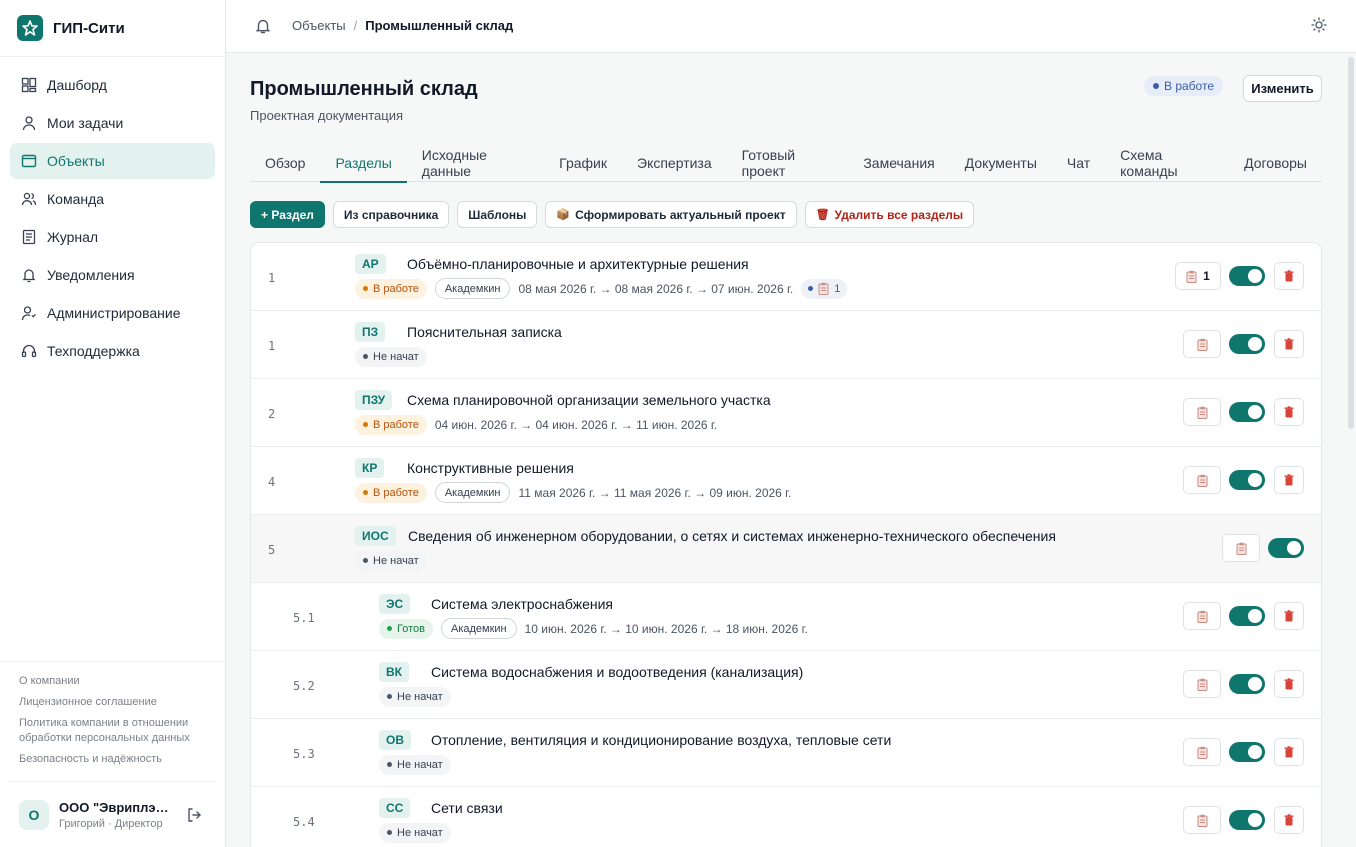 This screenshot has width=1356, height=847. I want to click on trash-icon: 🗑, so click(822, 215).